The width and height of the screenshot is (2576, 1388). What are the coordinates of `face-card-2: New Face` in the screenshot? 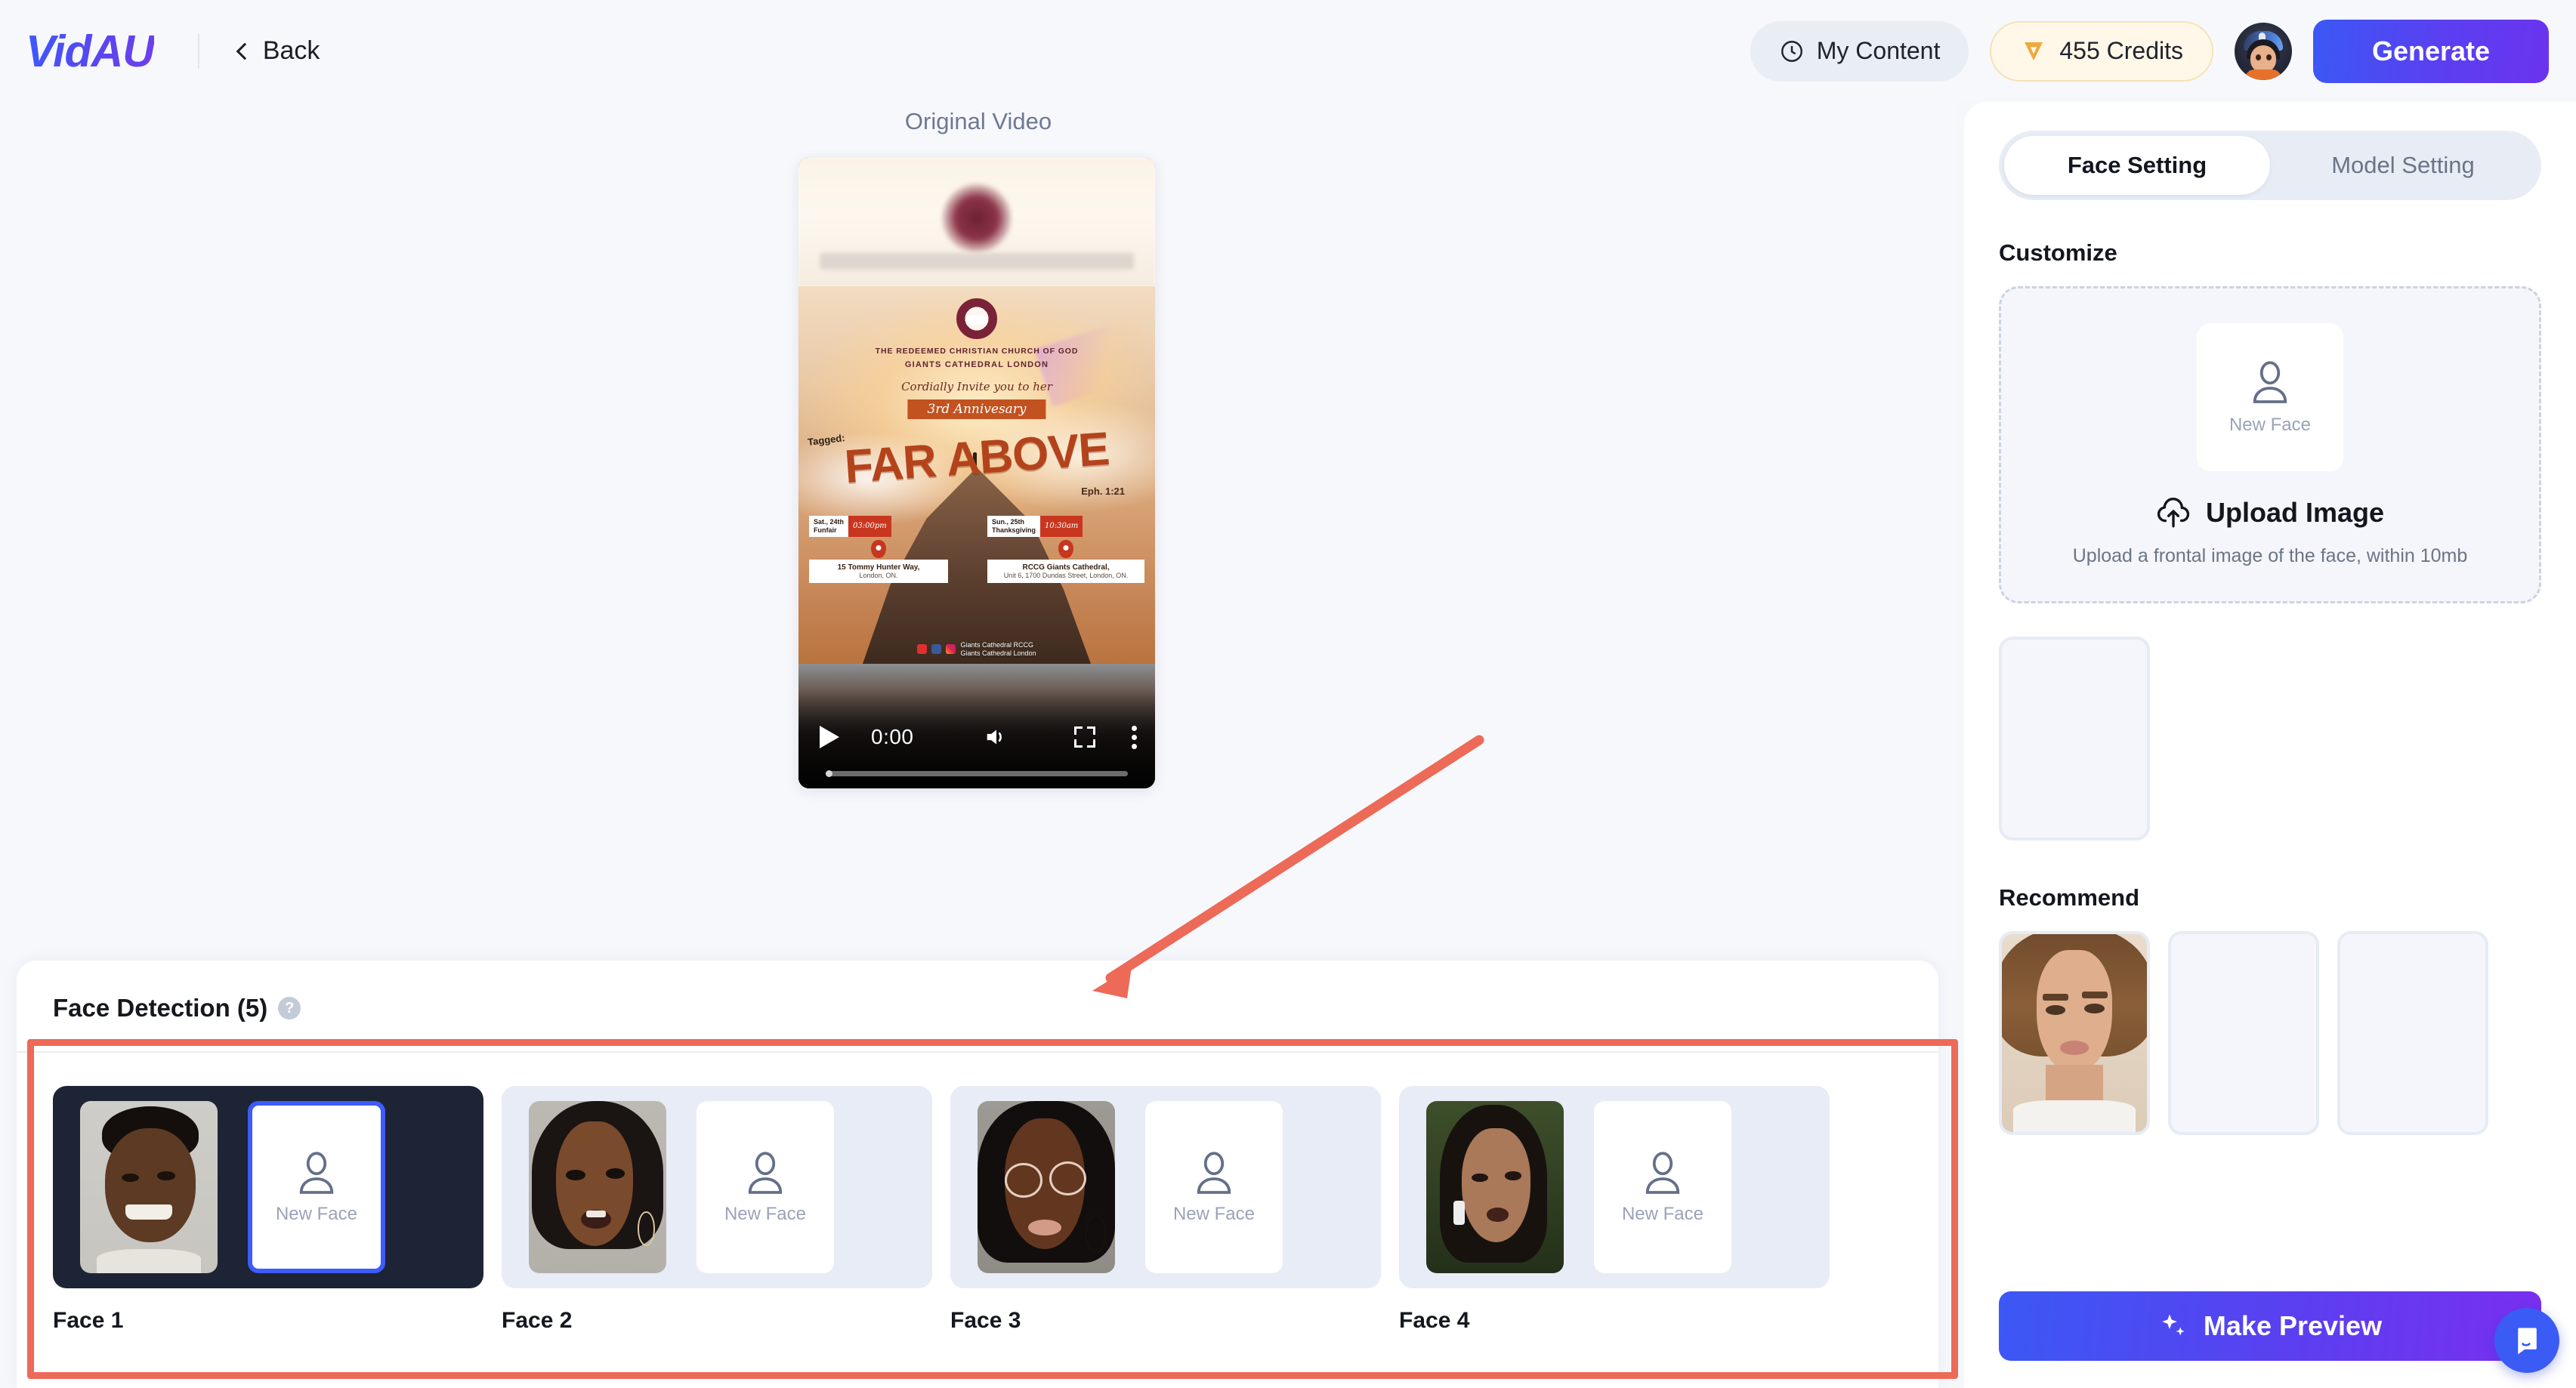 It's located at (717, 1187).